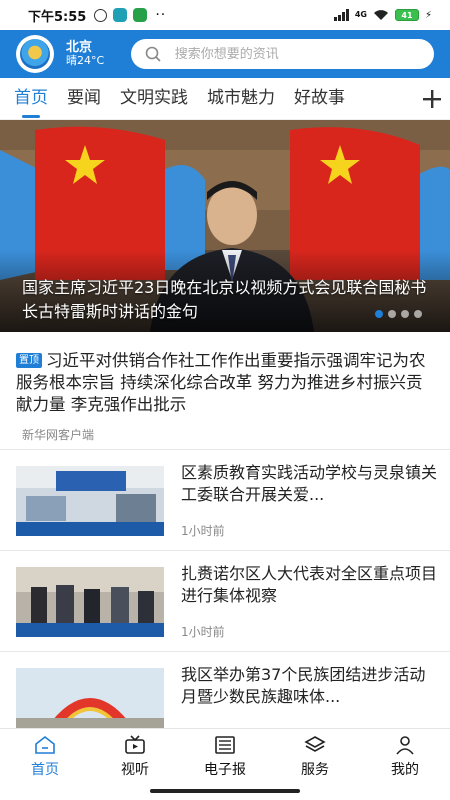 The width and height of the screenshot is (450, 800). Describe the element at coordinates (225, 791) in the screenshot. I see `gesture-home-bar` at that location.